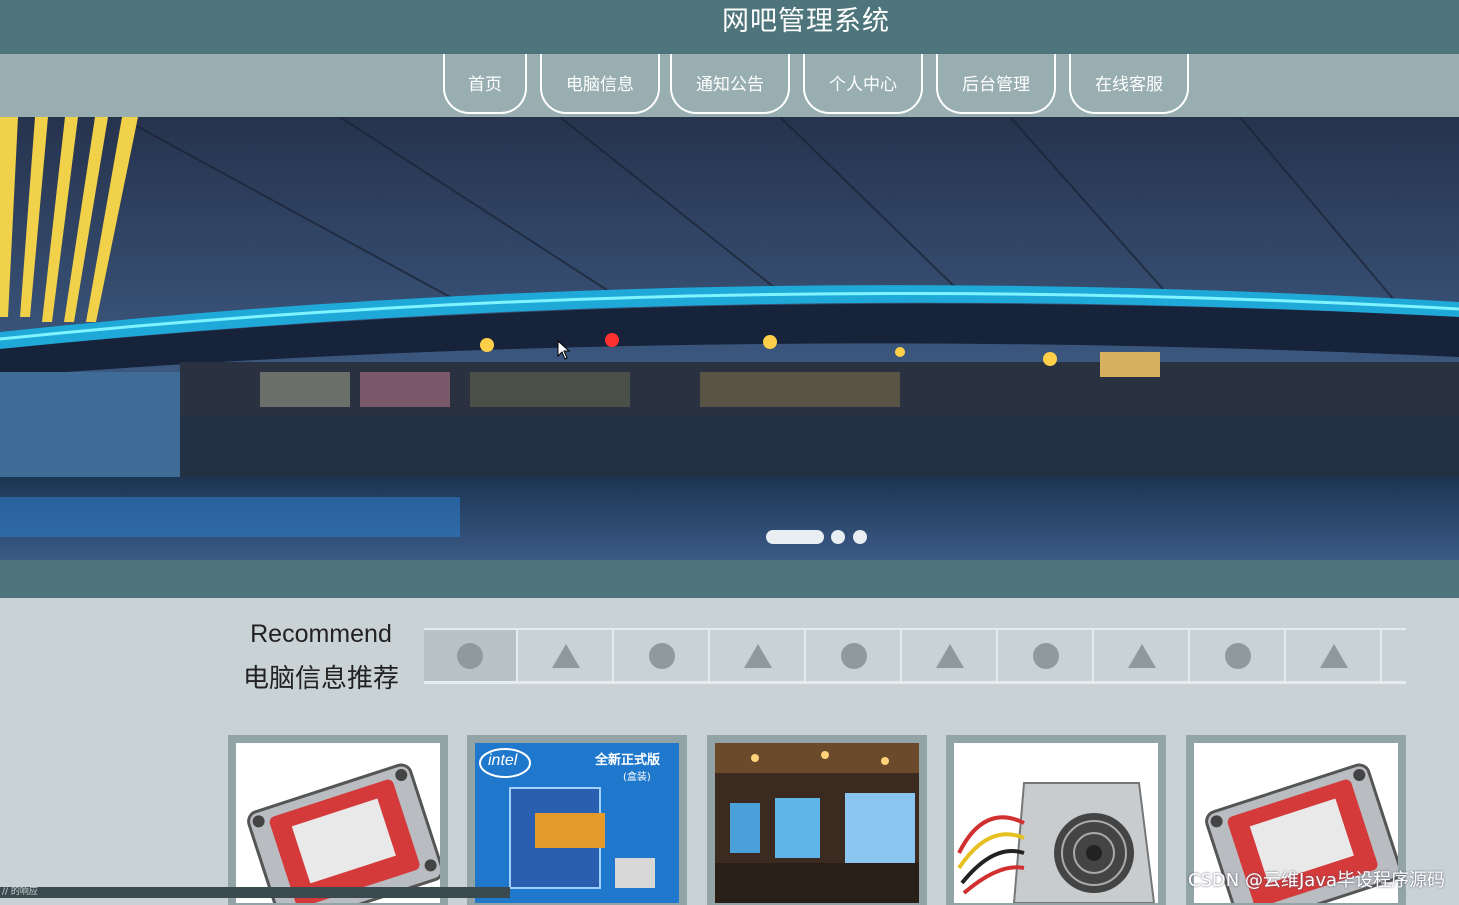  I want to click on nav-item-label: 在线客服, so click(1129, 85).